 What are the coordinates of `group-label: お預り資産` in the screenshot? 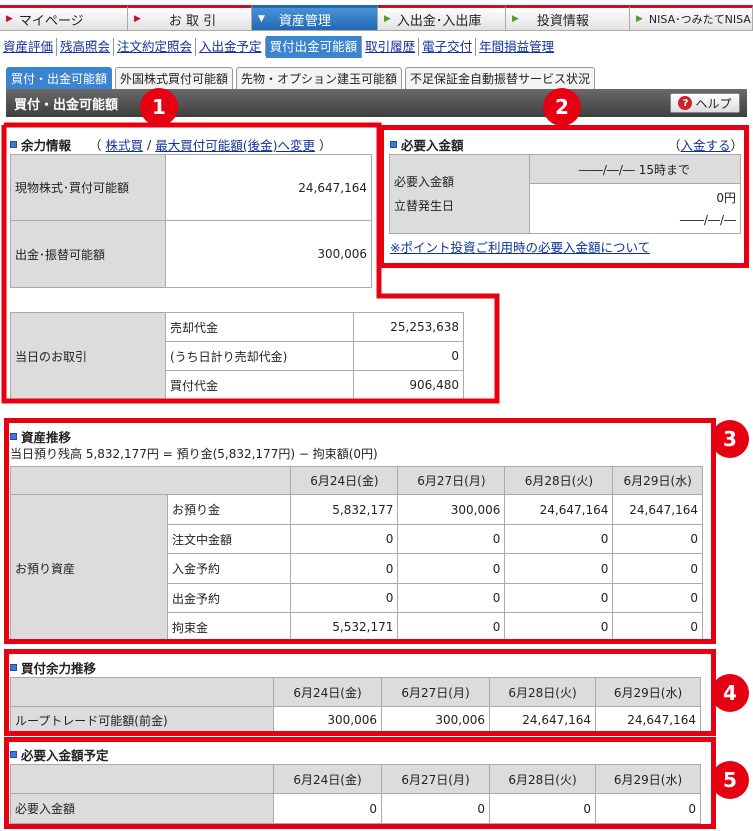 It's located at (89, 568).